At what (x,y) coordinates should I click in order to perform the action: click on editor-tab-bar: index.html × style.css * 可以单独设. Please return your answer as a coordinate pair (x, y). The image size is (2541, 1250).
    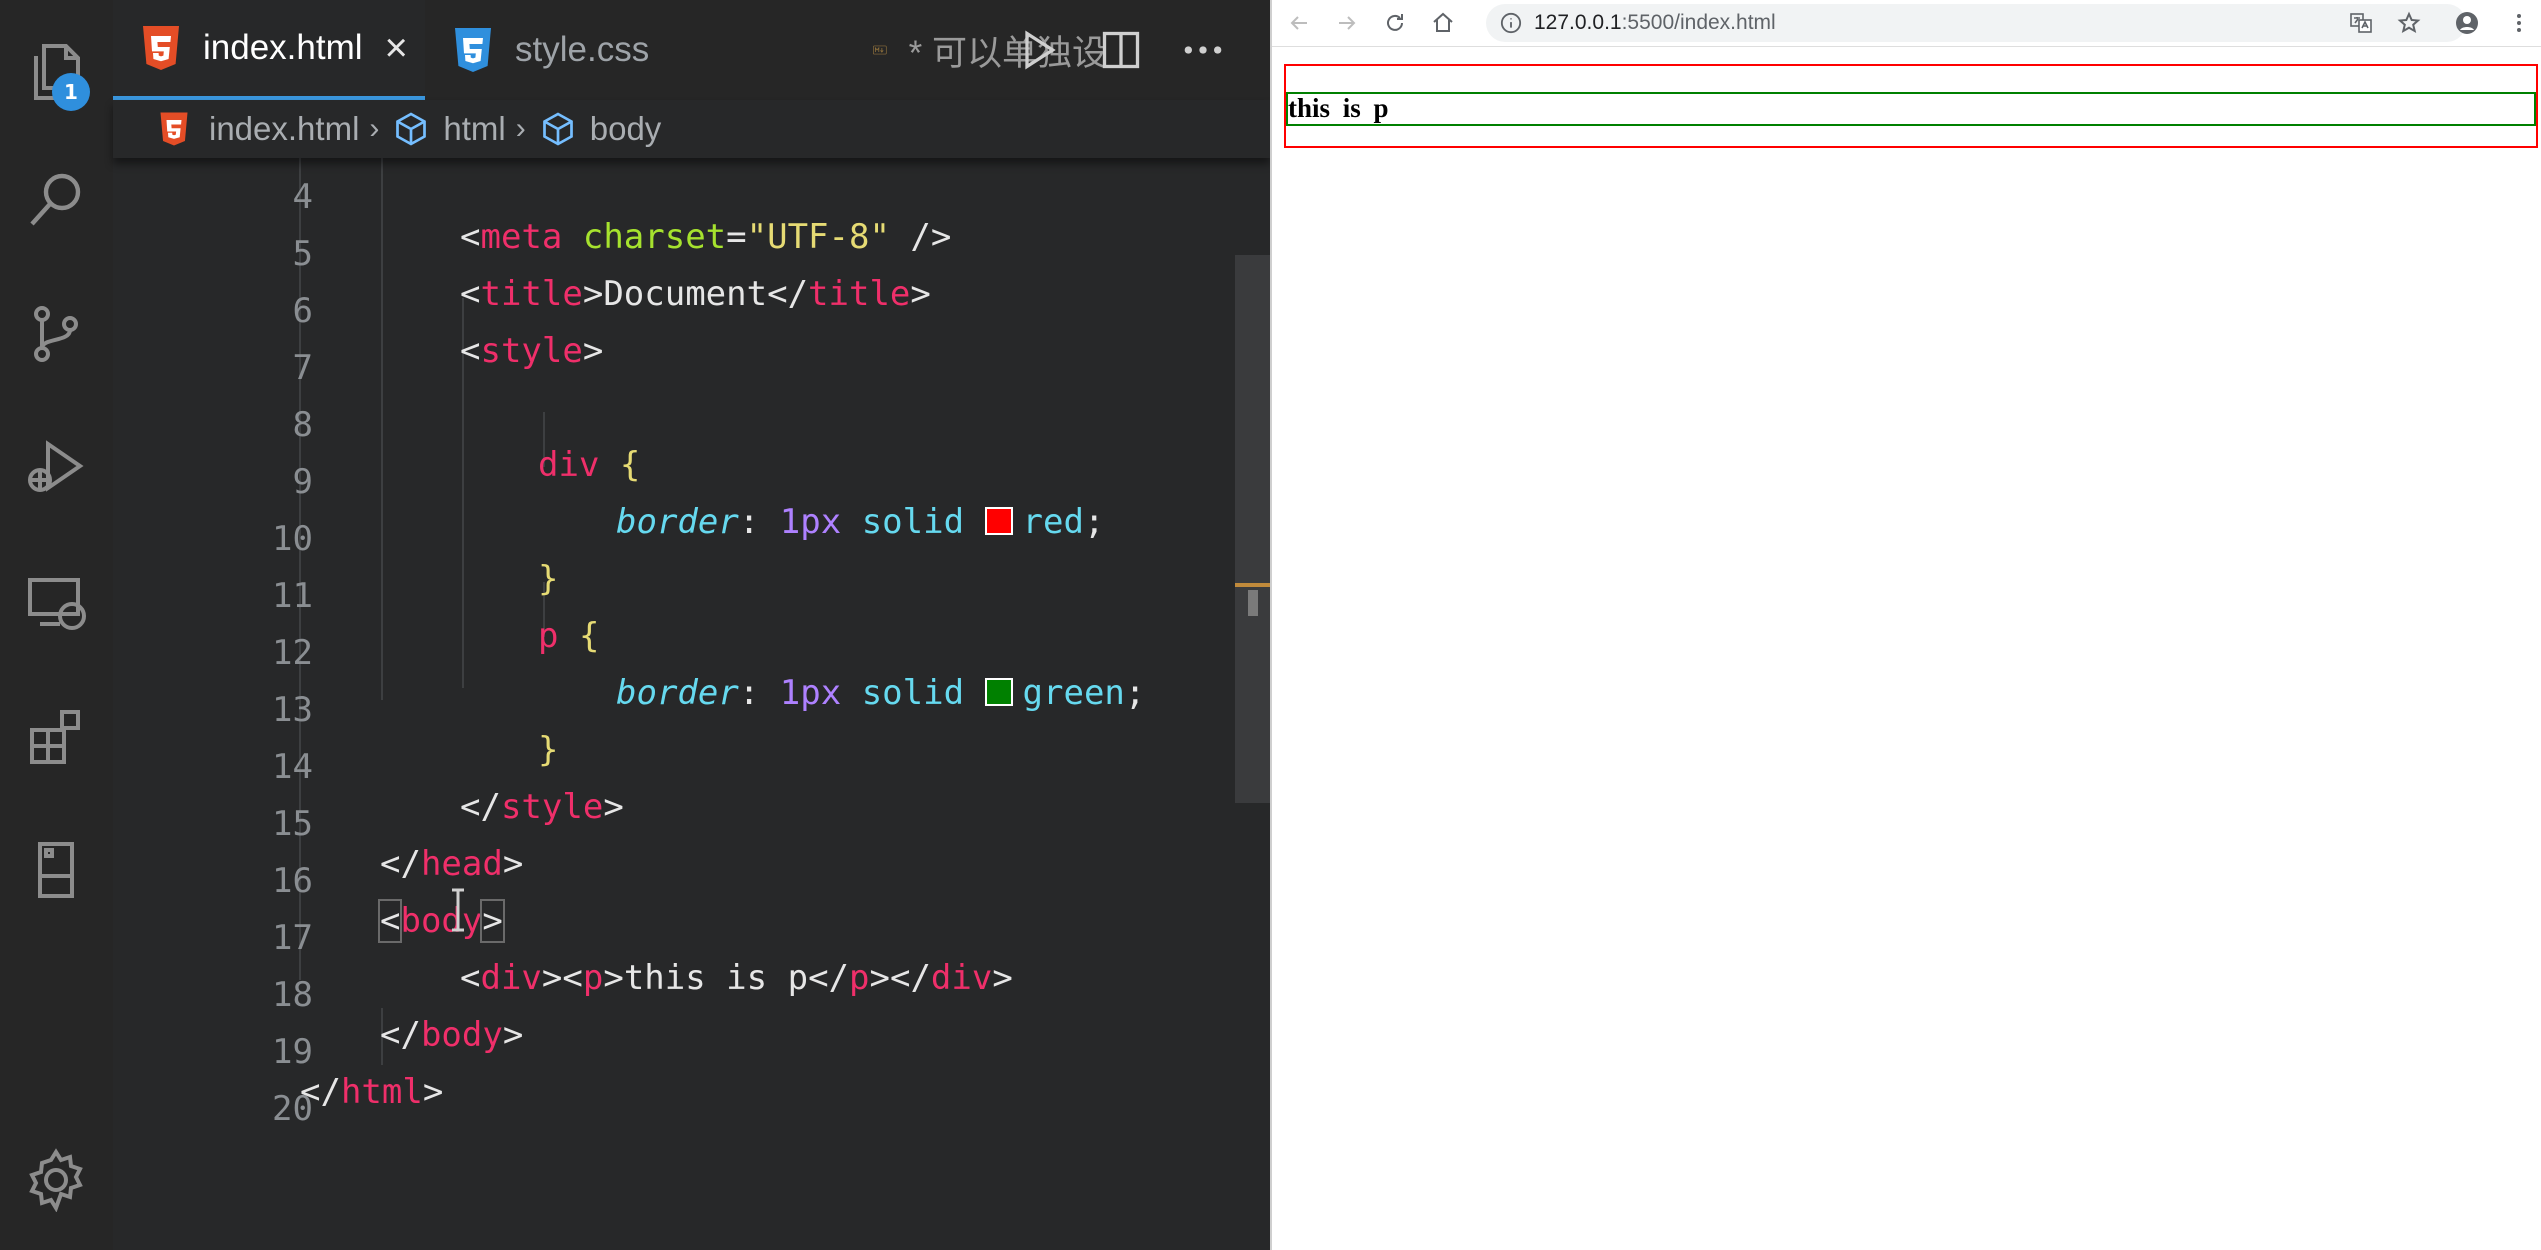
    Looking at the image, I should click on (691, 50).